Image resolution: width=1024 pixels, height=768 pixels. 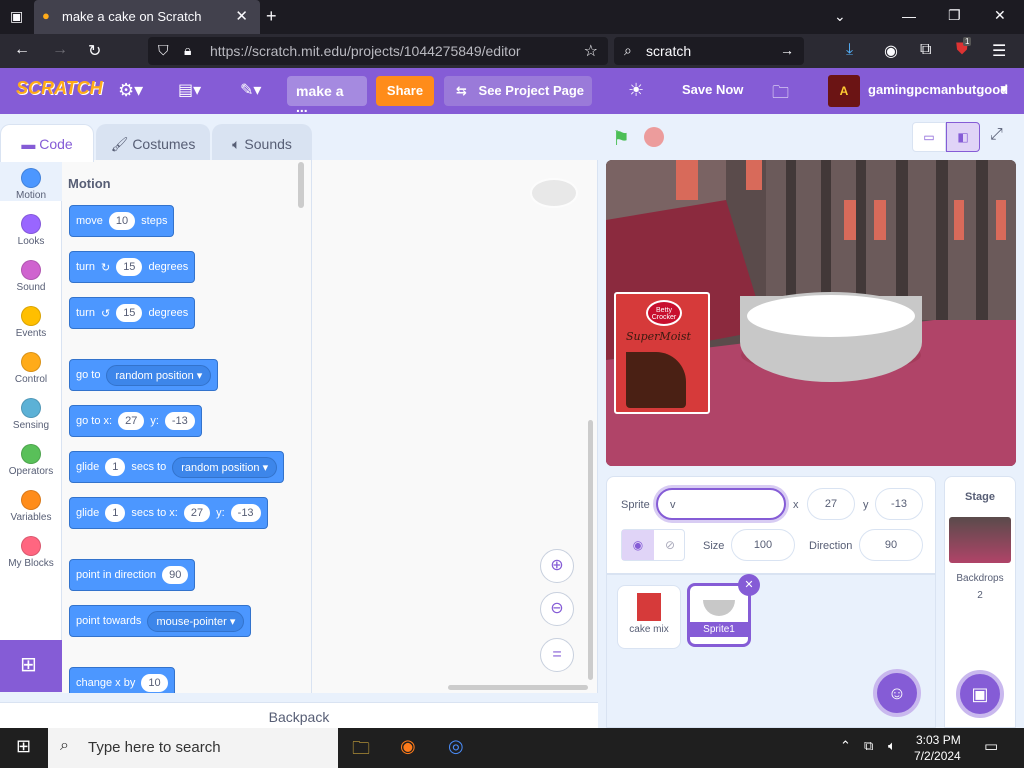 I want to click on block-glide-random: glide 1 secs to random position ▾, so click(x=177, y=467).